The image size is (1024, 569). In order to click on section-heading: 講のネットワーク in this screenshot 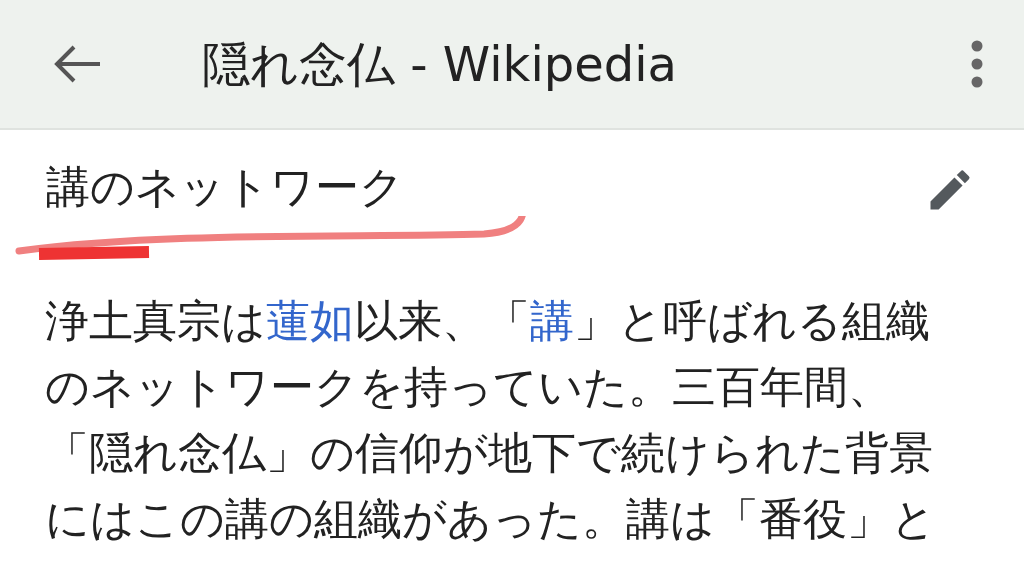, I will do `click(224, 187)`.